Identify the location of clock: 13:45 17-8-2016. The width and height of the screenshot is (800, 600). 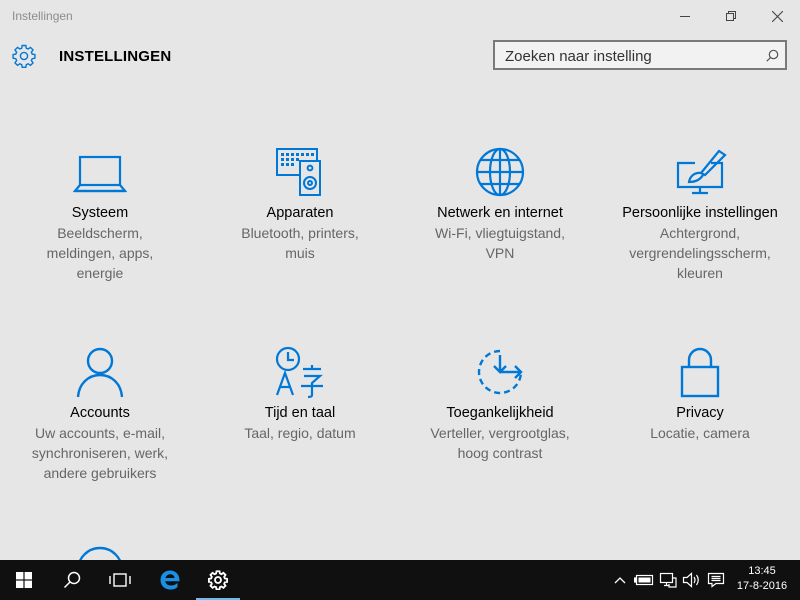
(762, 579).